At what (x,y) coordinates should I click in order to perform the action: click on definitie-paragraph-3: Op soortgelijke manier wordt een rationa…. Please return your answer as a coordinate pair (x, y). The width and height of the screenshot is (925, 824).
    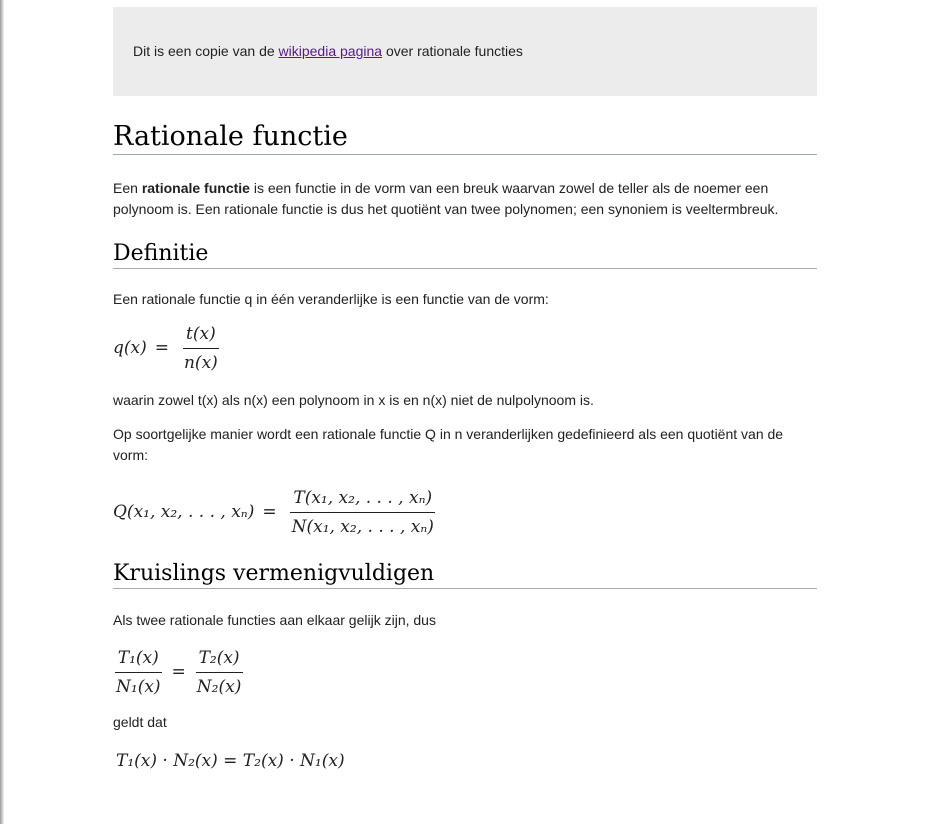
    Looking at the image, I should click on (448, 444).